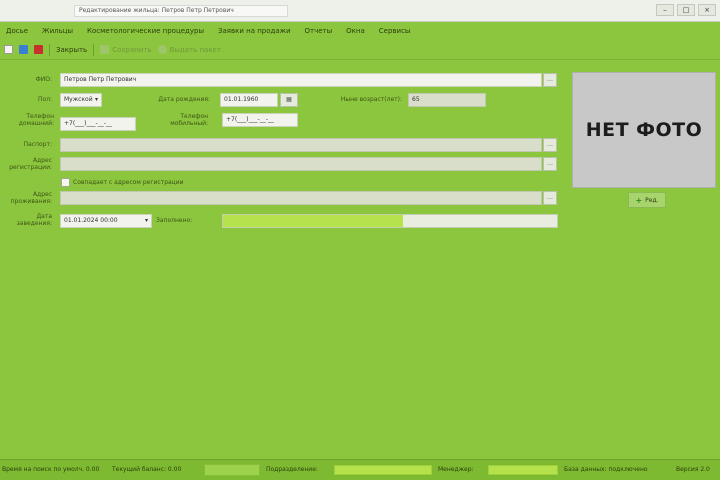 The image size is (720, 480). I want to click on minimize-button: –, so click(665, 10).